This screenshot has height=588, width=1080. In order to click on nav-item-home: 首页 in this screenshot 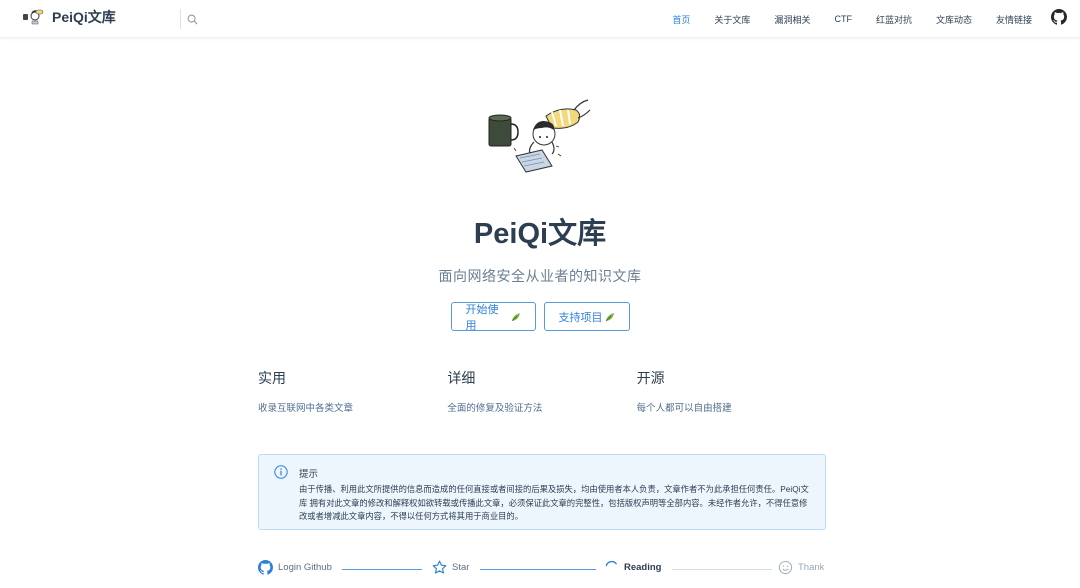, I will do `click(681, 19)`.